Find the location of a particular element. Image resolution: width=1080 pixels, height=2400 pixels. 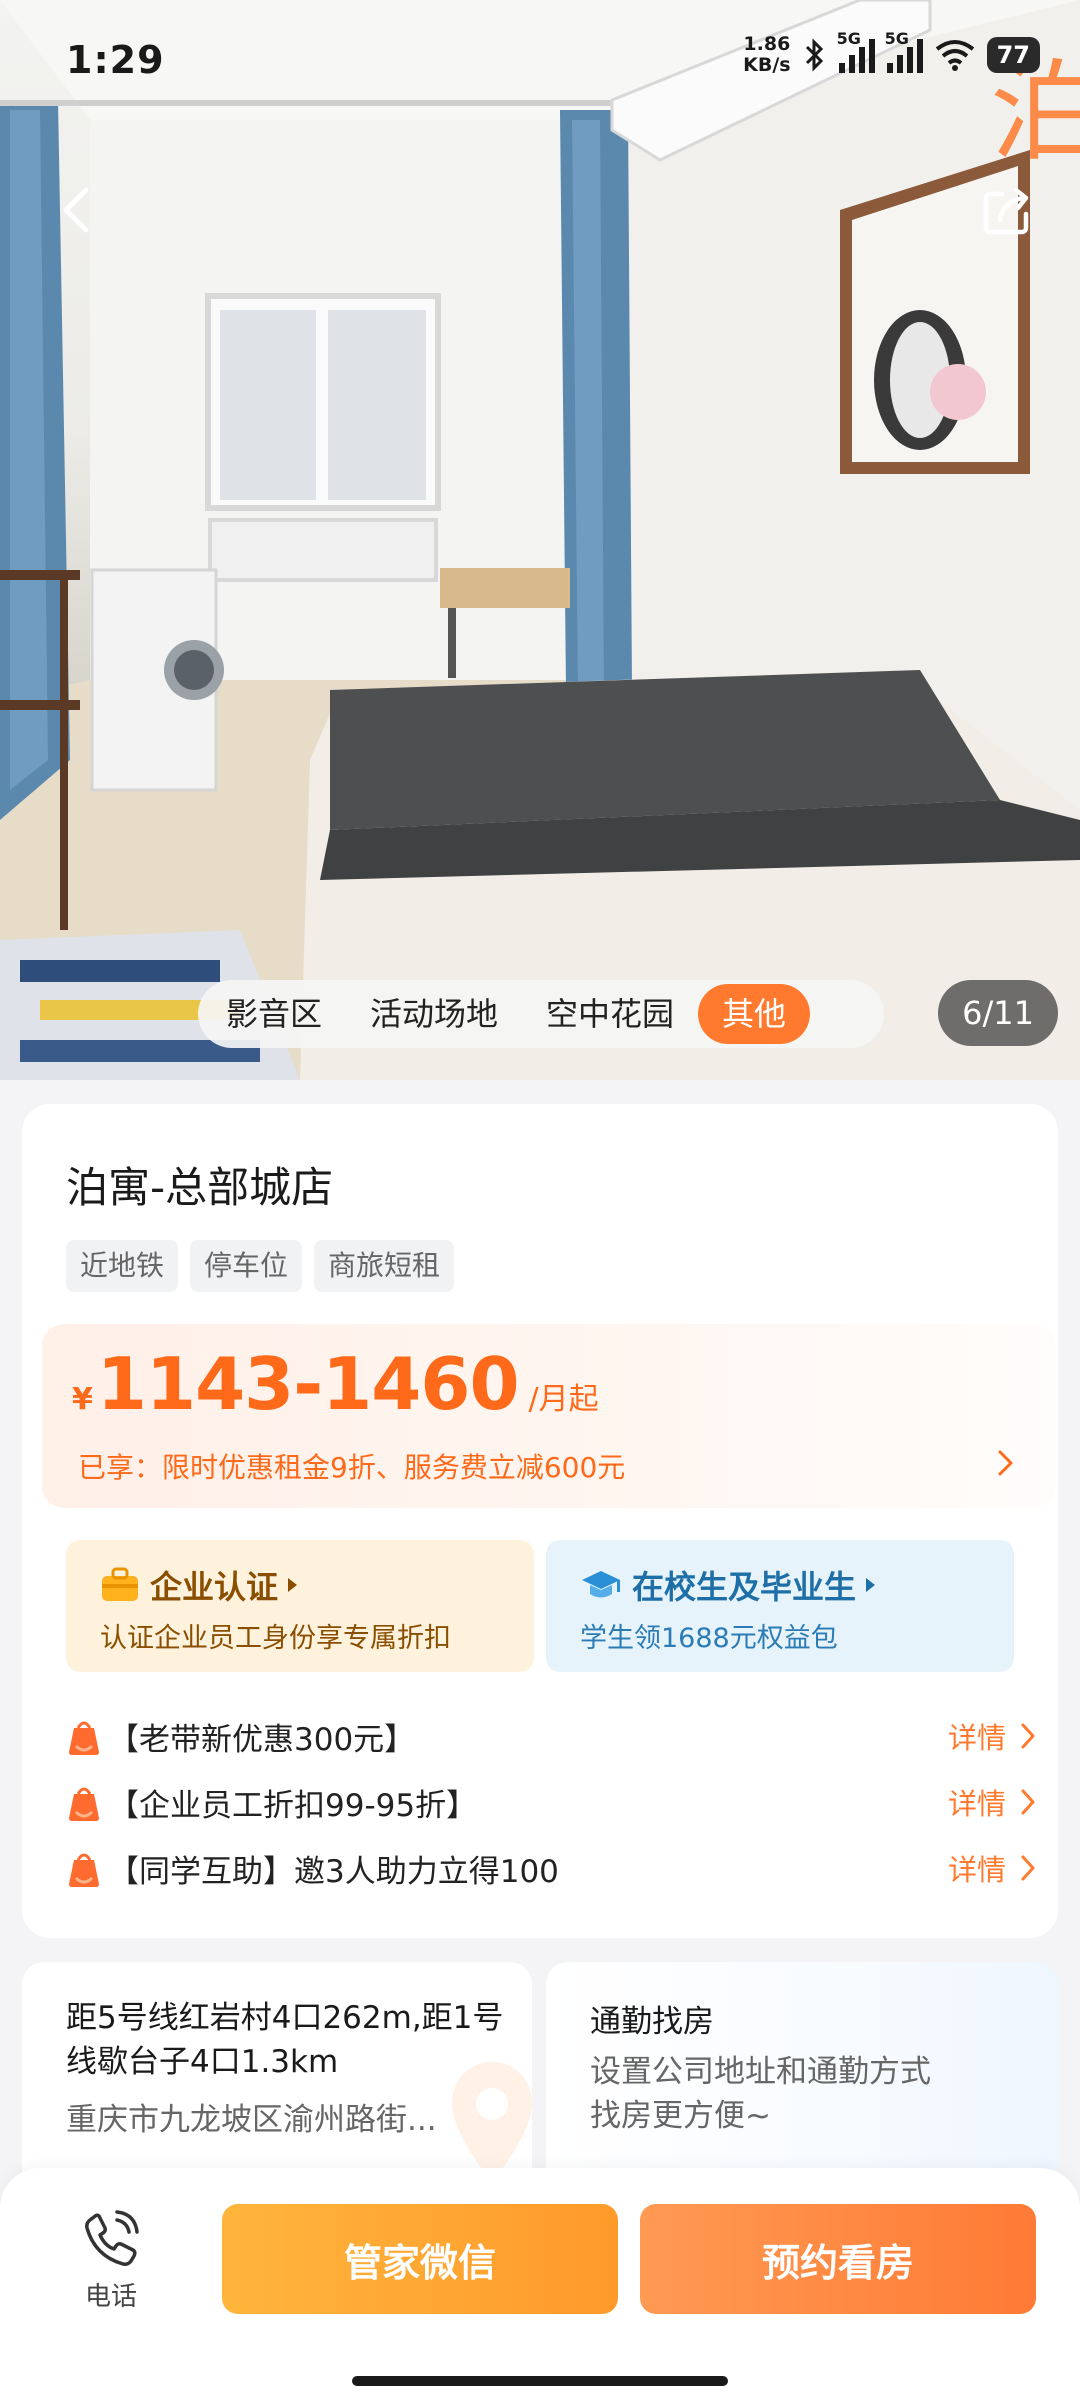

listing-title: 泊寓-总部城店 is located at coordinates (200, 1187).